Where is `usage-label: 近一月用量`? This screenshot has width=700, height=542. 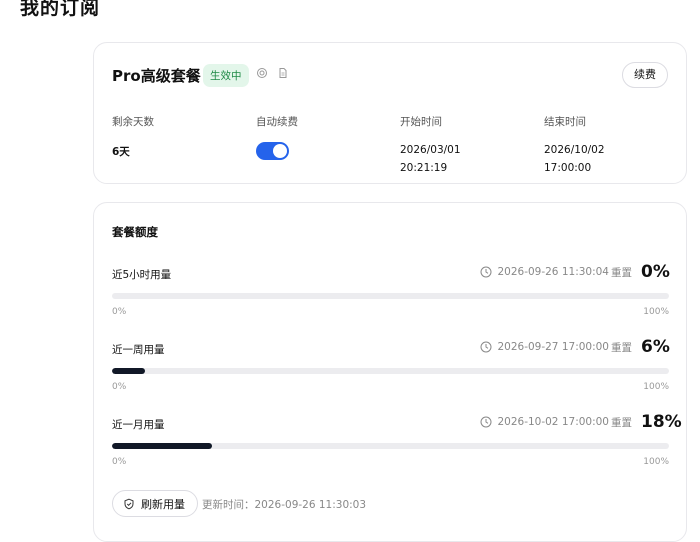 usage-label: 近一月用量 is located at coordinates (138, 425).